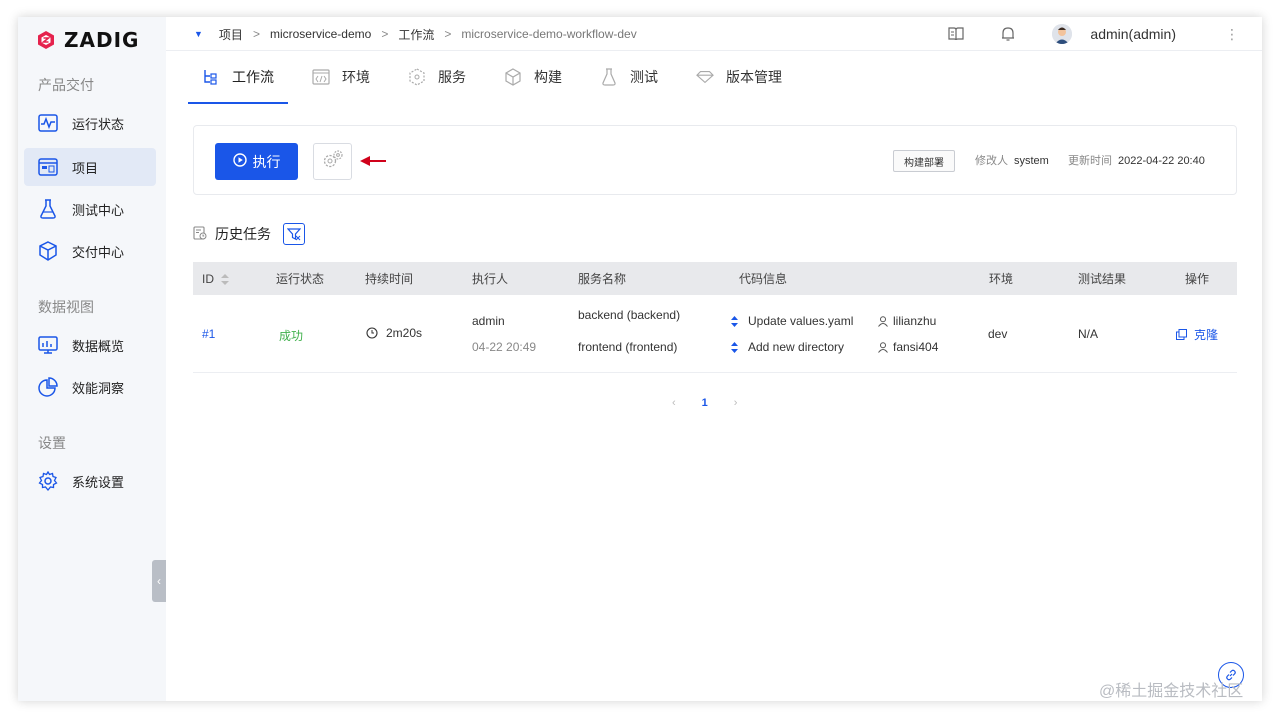 The width and height of the screenshot is (1280, 719). I want to click on workflow-settings-button, so click(332, 161).